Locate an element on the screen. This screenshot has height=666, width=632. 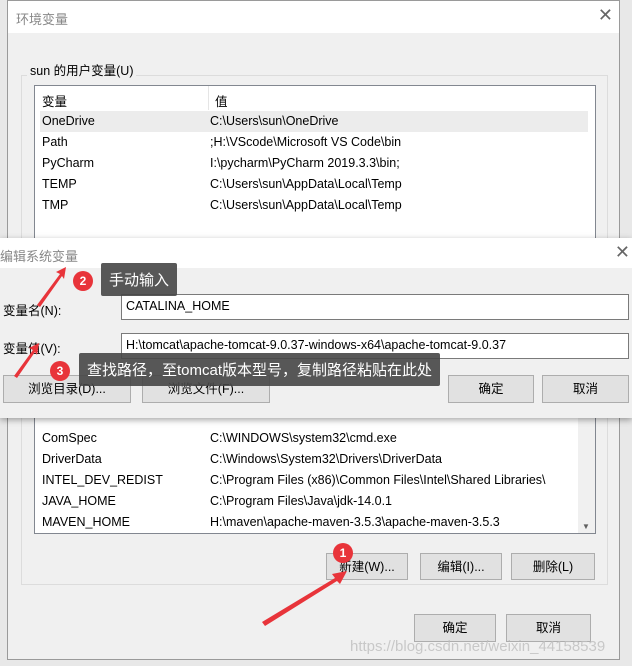
annotation-badge-2: 2 is located at coordinates (83, 281).